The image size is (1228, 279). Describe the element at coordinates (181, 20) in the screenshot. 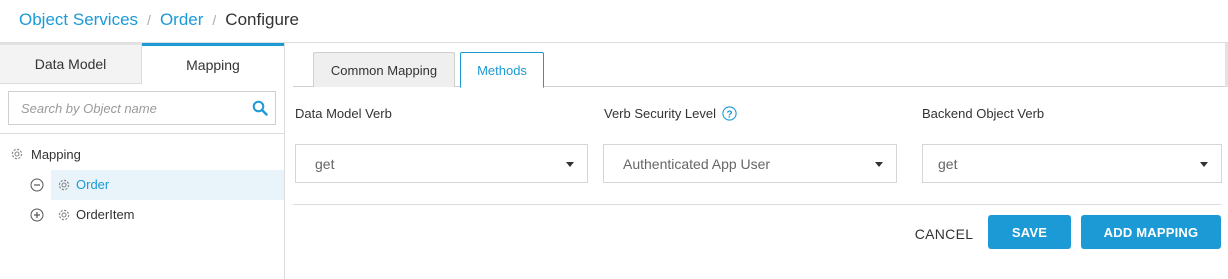

I see `breadcrumb-order: Order` at that location.